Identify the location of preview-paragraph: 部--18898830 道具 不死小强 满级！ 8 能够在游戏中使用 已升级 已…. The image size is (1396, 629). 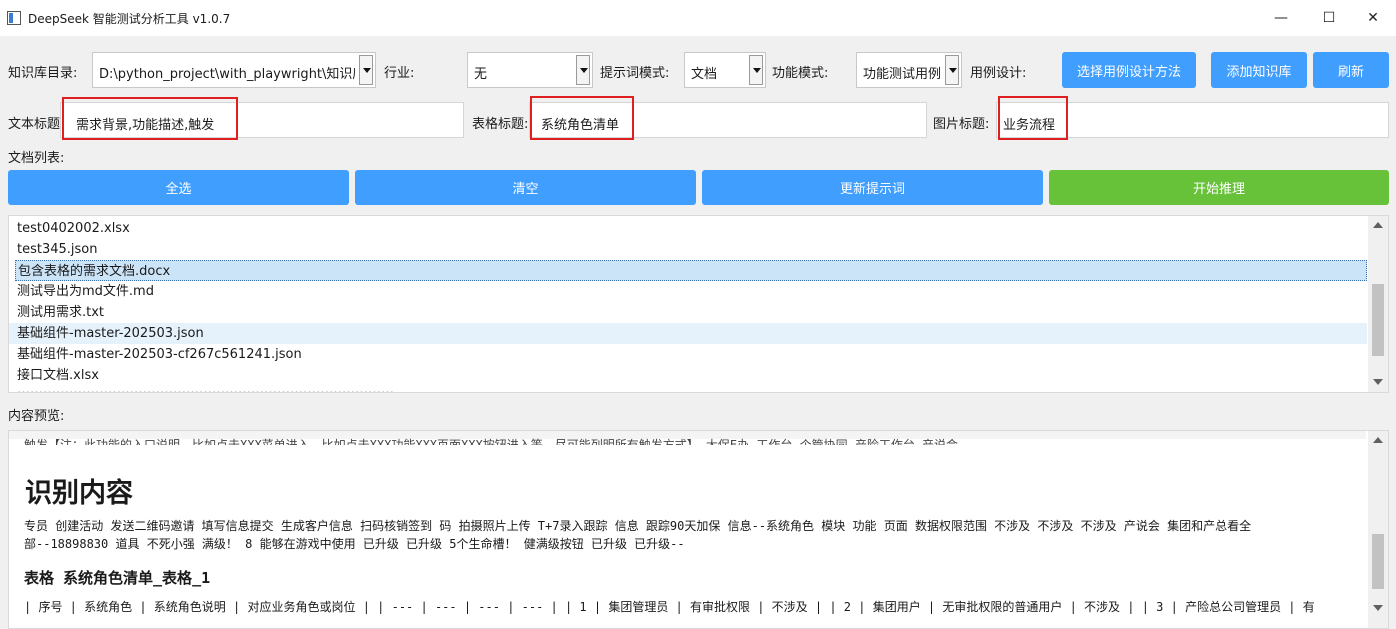
(354, 544).